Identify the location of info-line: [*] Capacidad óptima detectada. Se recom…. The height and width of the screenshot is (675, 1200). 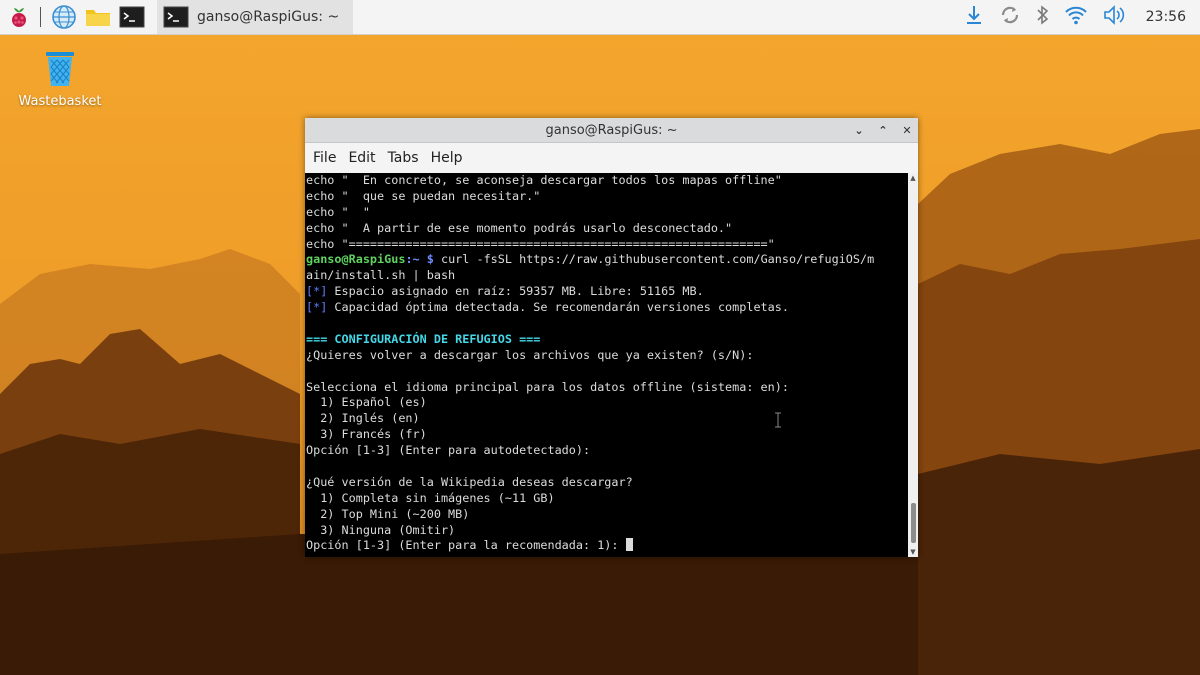
(607, 308).